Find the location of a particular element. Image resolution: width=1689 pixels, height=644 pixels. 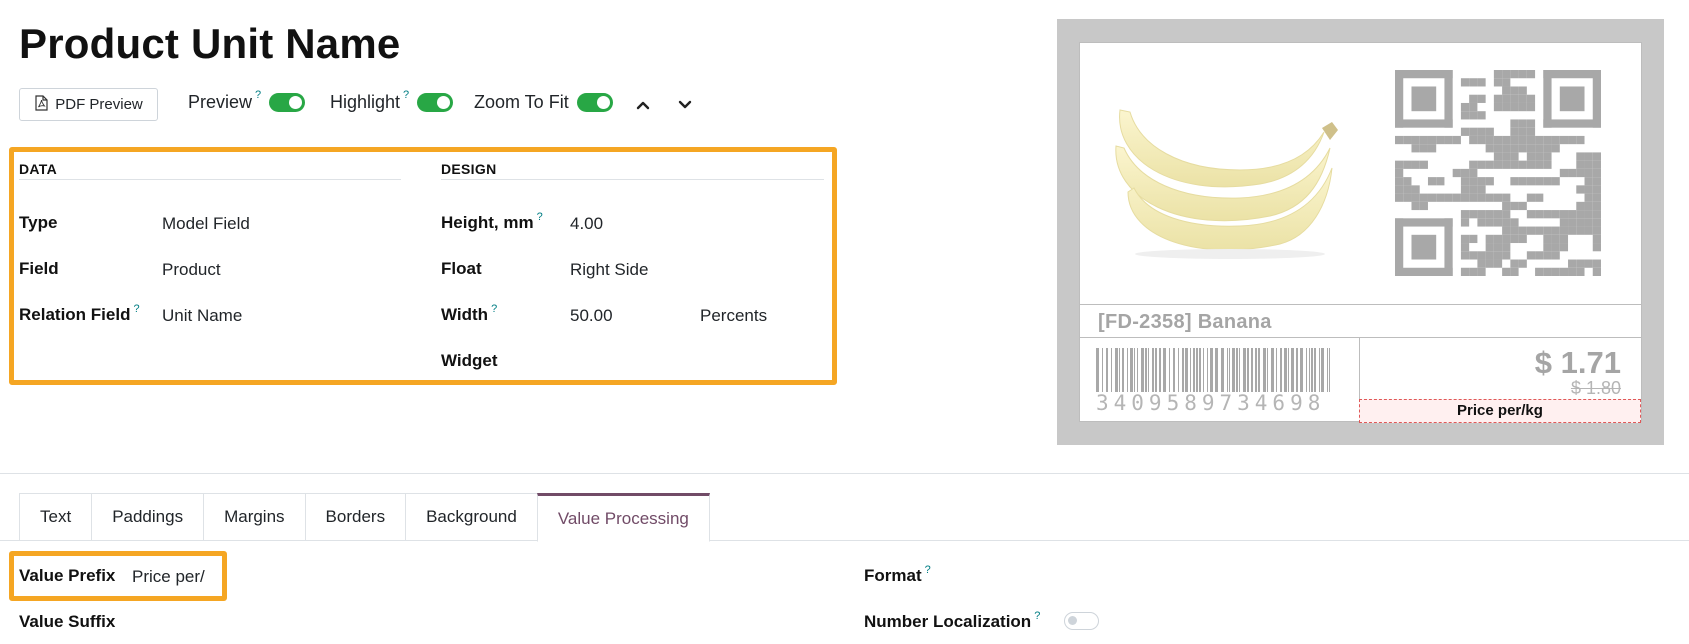

pdf-preview-label: PDF Preview is located at coordinates (99, 104).